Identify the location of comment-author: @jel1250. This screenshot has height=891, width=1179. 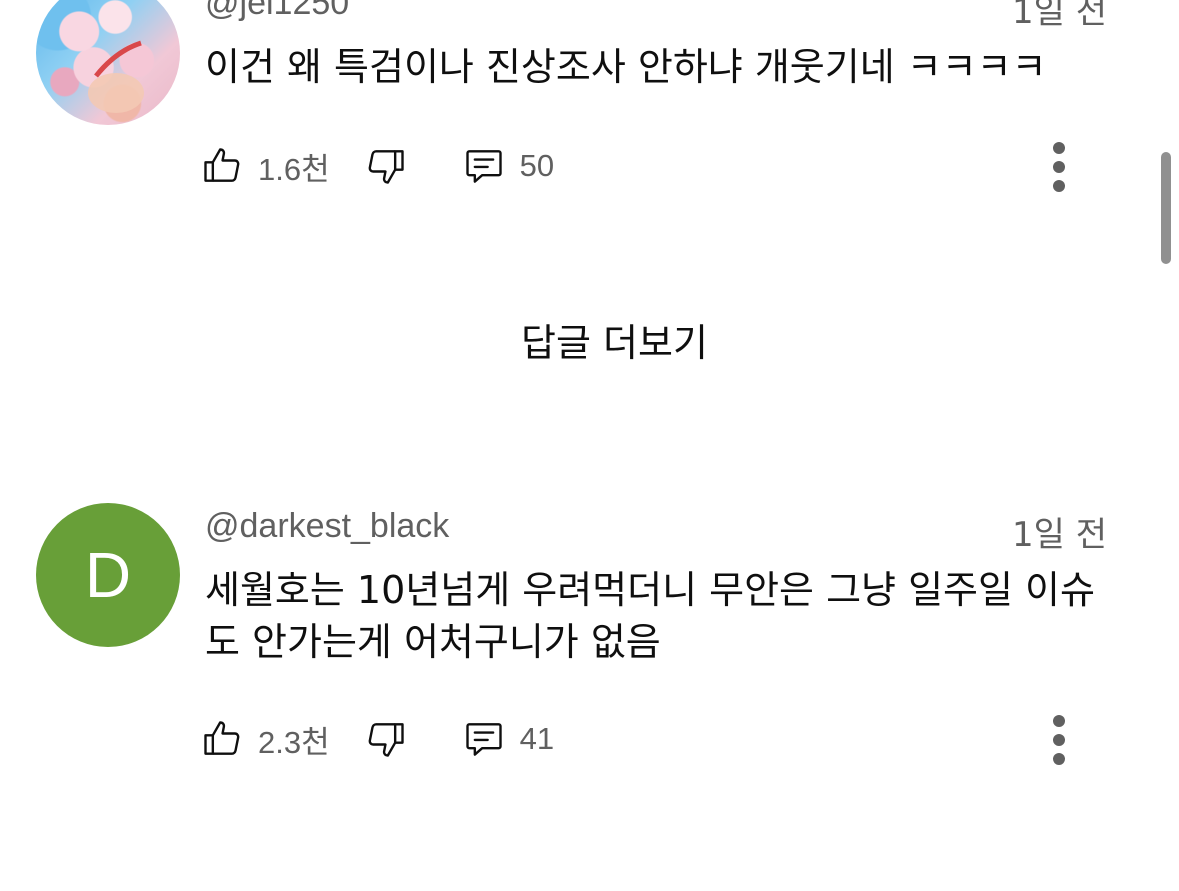
(277, 11).